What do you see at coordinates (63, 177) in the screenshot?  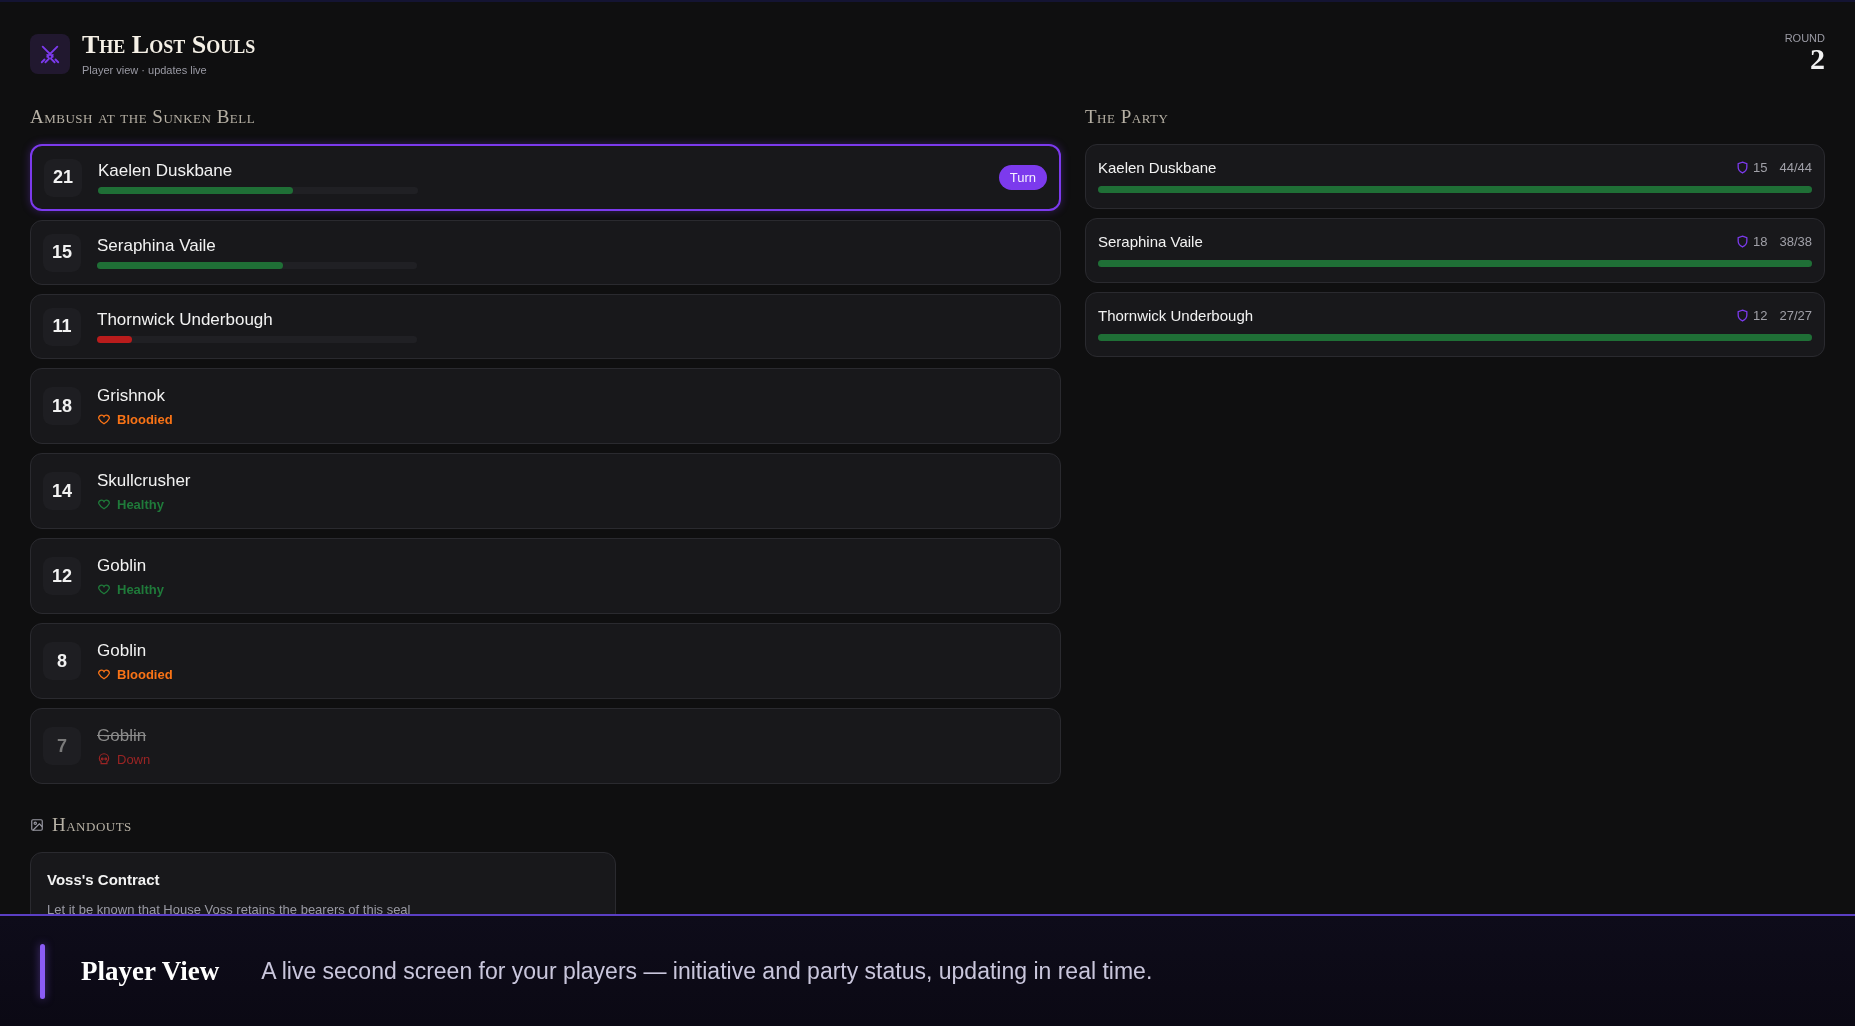 I see `initiative-value: 21` at bounding box center [63, 177].